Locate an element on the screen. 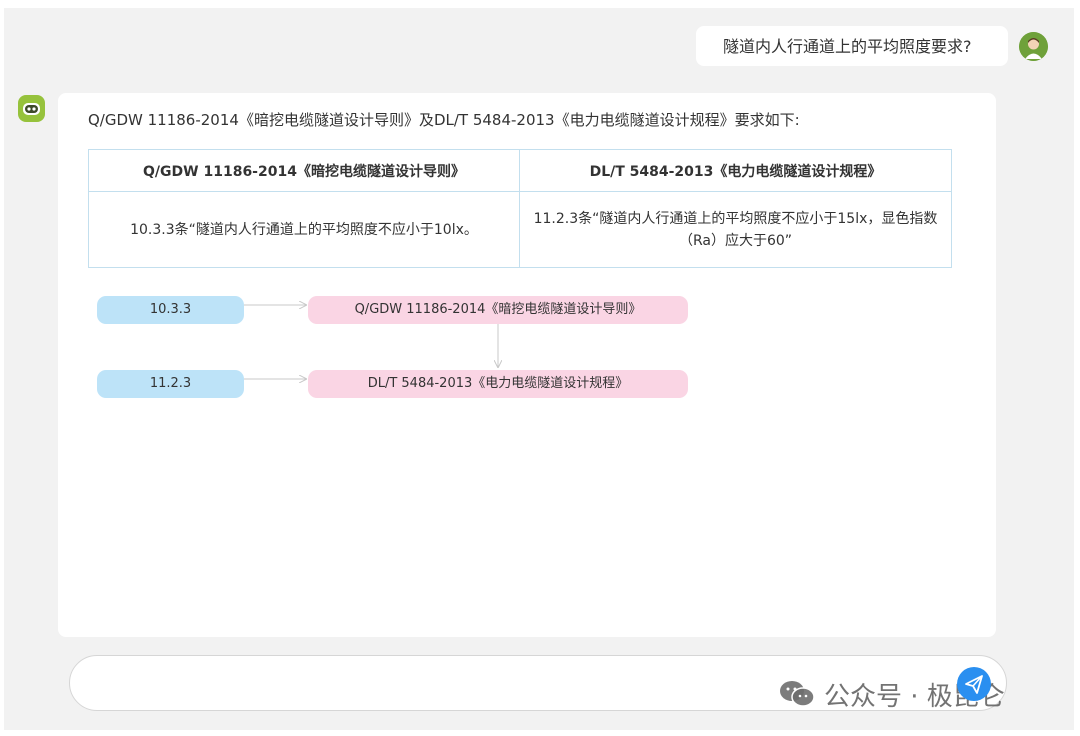 This screenshot has height=736, width=1080. paper-plane-icon is located at coordinates (974, 684).